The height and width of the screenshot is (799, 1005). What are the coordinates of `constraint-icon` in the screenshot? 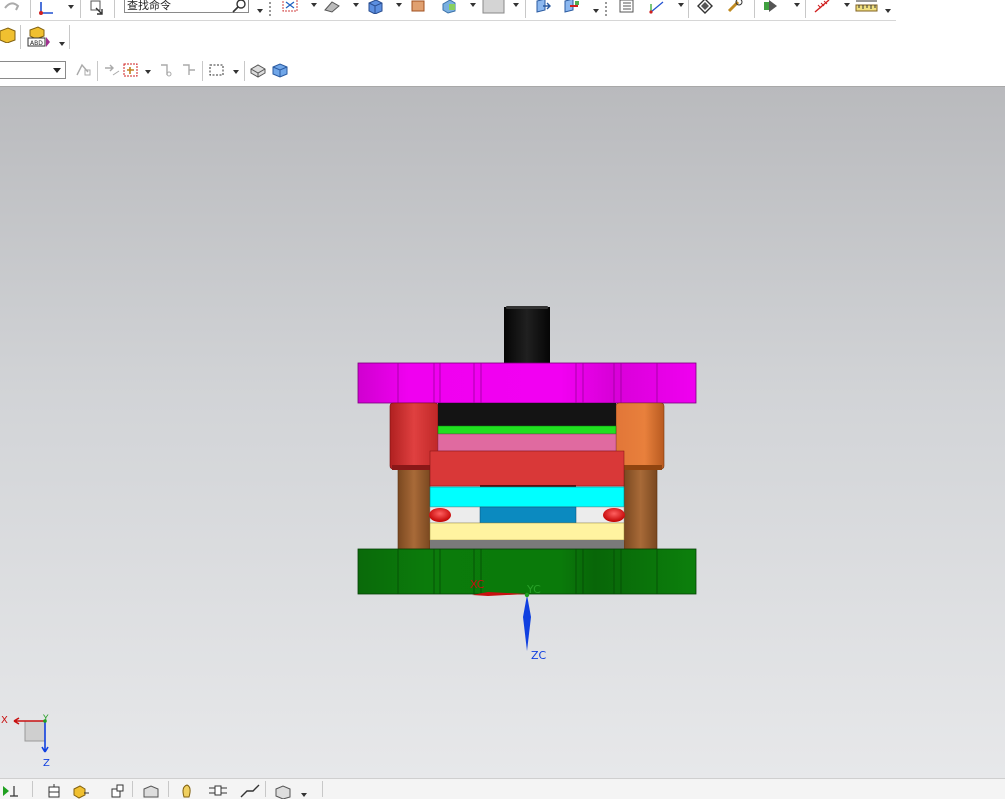 It's located at (117, 791).